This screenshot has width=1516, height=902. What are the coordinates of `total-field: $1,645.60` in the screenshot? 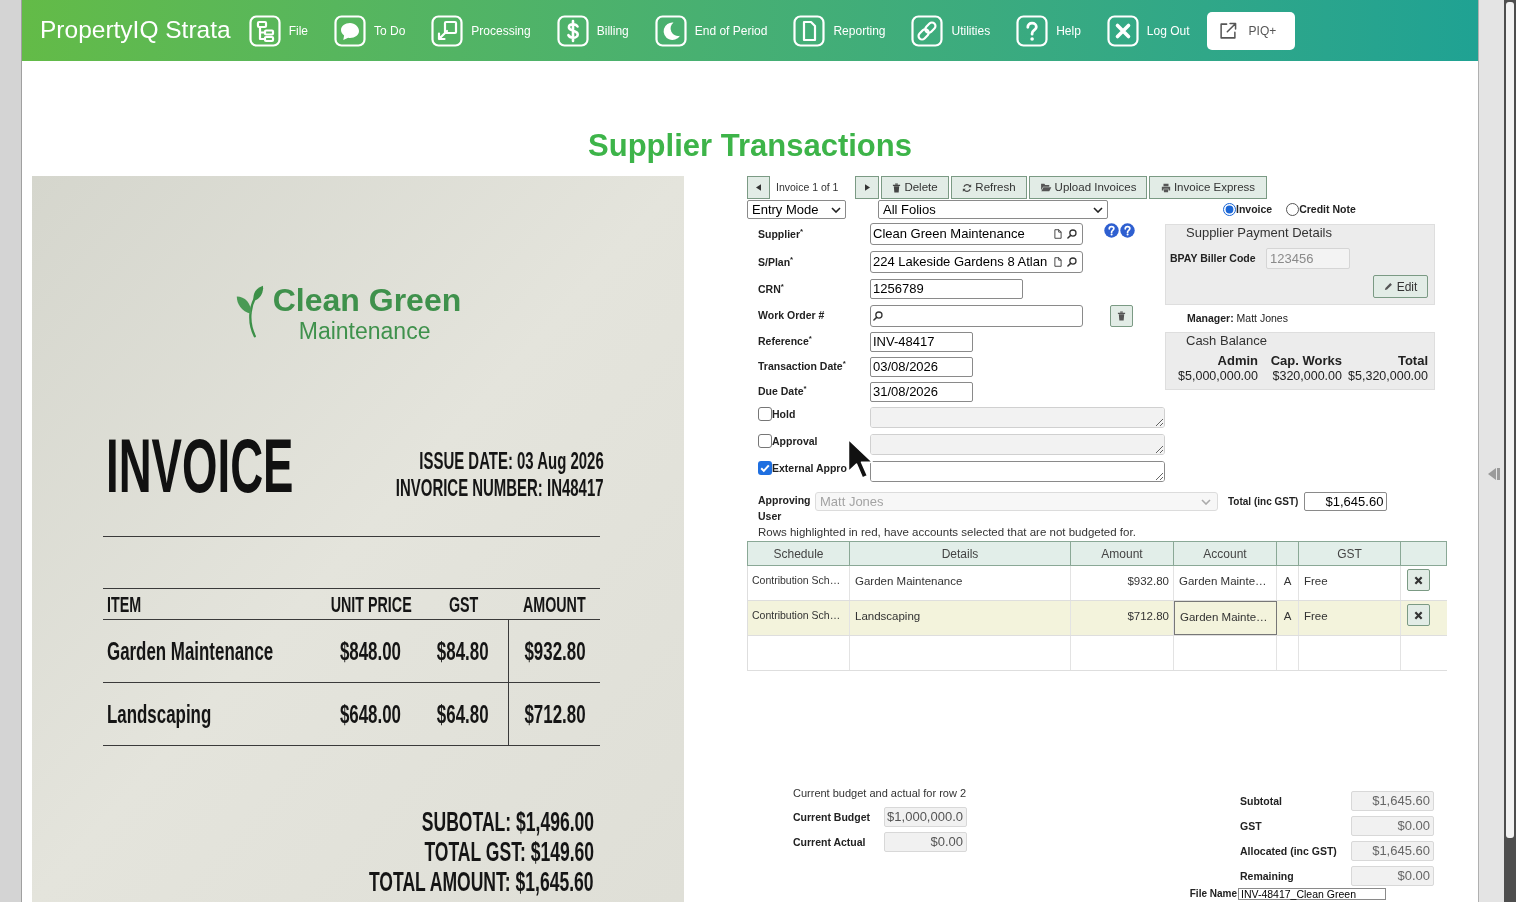 It's located at (1346, 501).